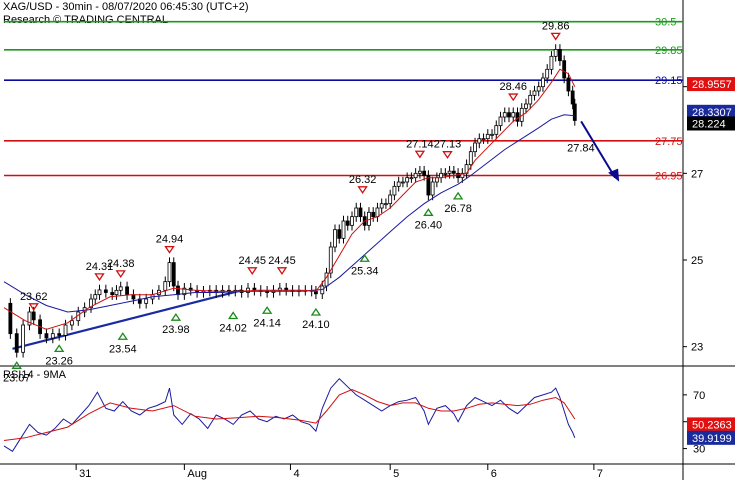 Image resolution: width=735 pixels, height=480 pixels. Describe the element at coordinates (85, 474) in the screenshot. I see `time-tick-label-0: 31` at that location.